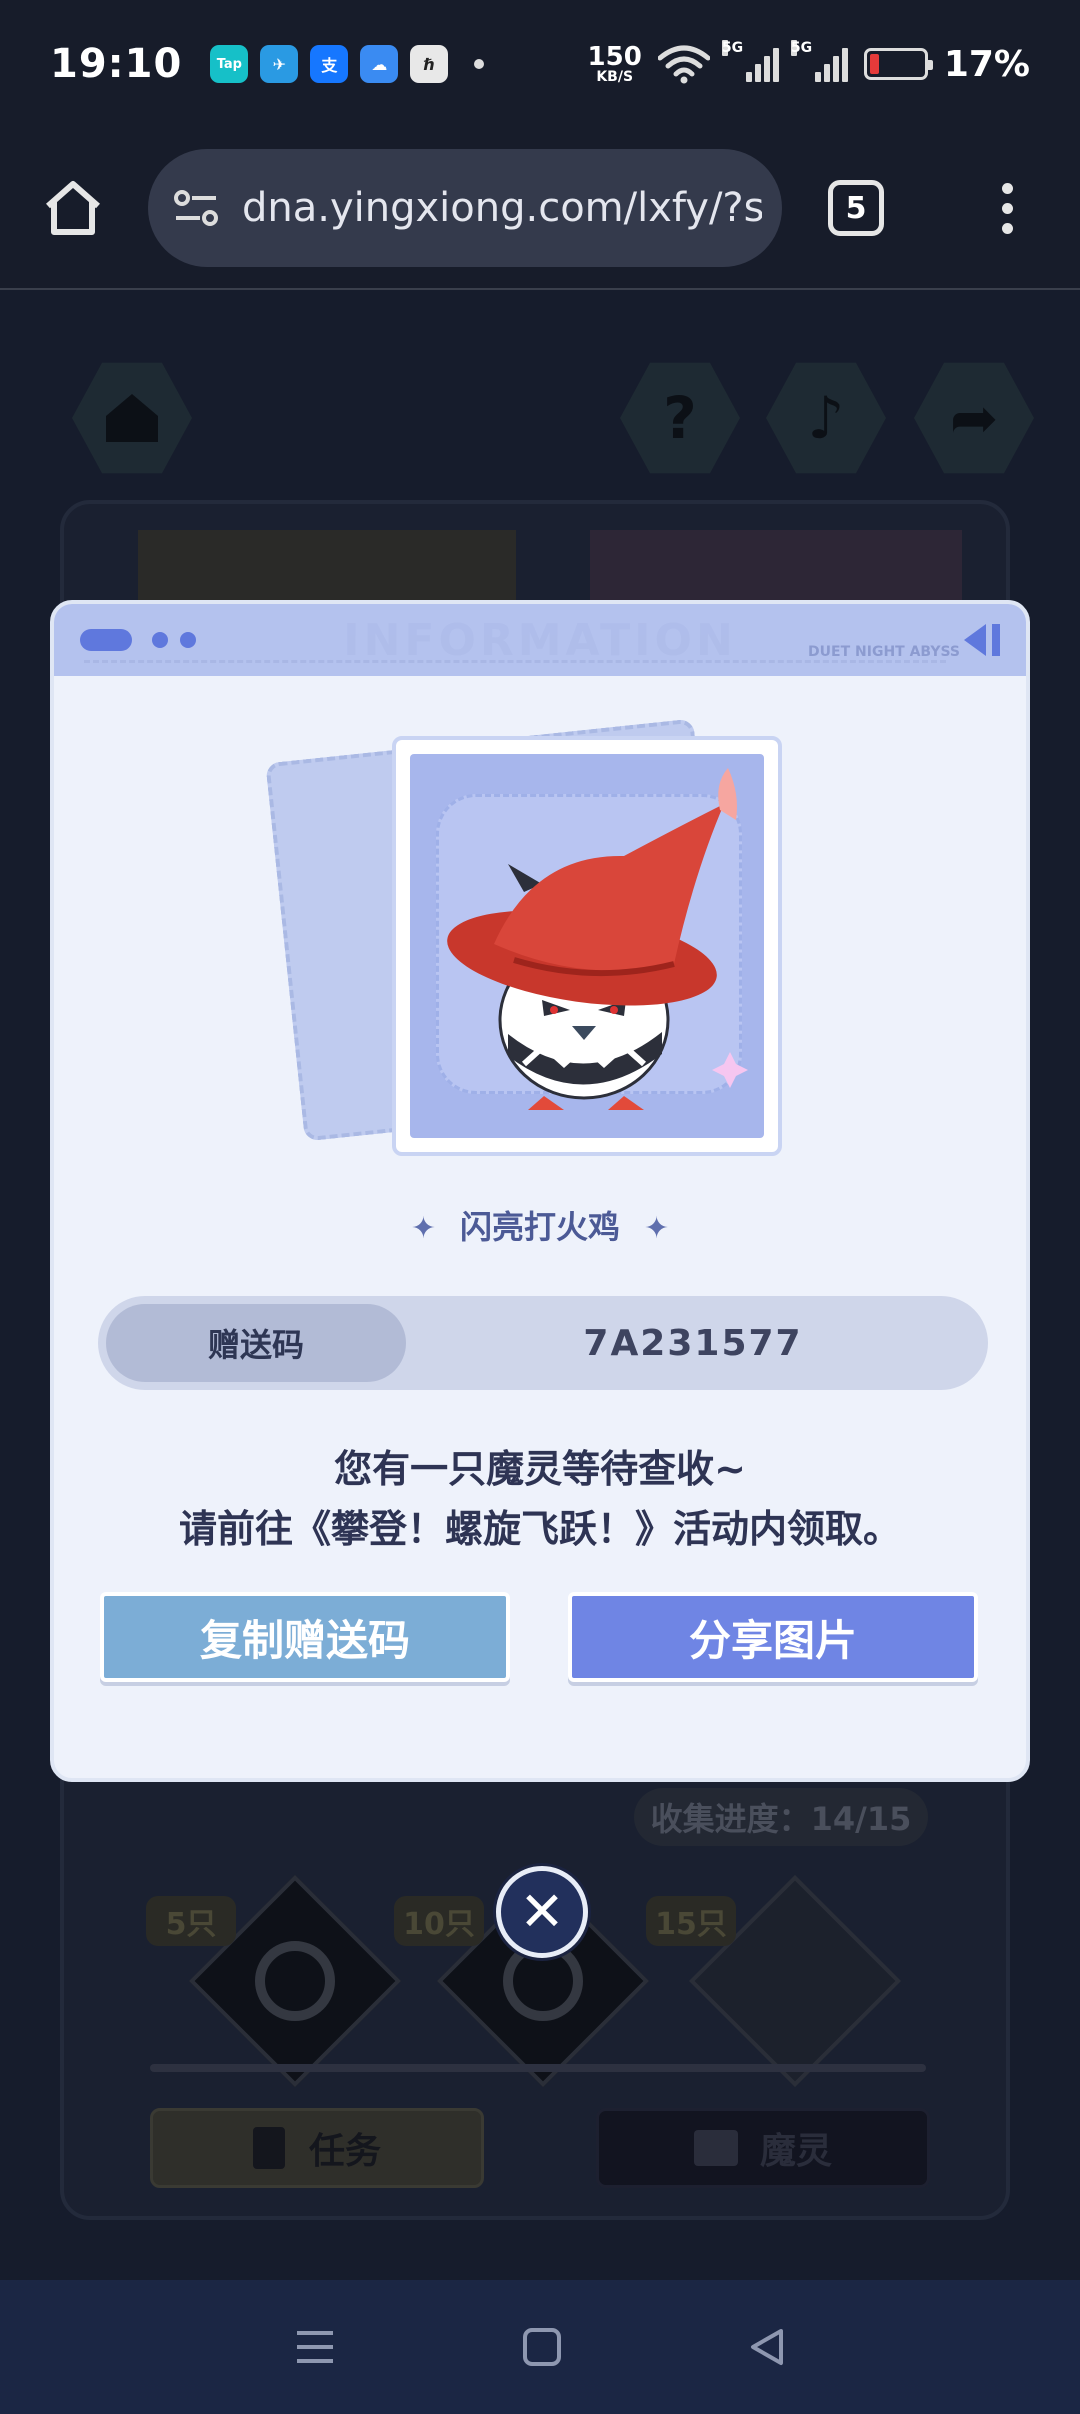  Describe the element at coordinates (305, 1637) in the screenshot. I see `copy-code-button: 复制赠送码` at that location.